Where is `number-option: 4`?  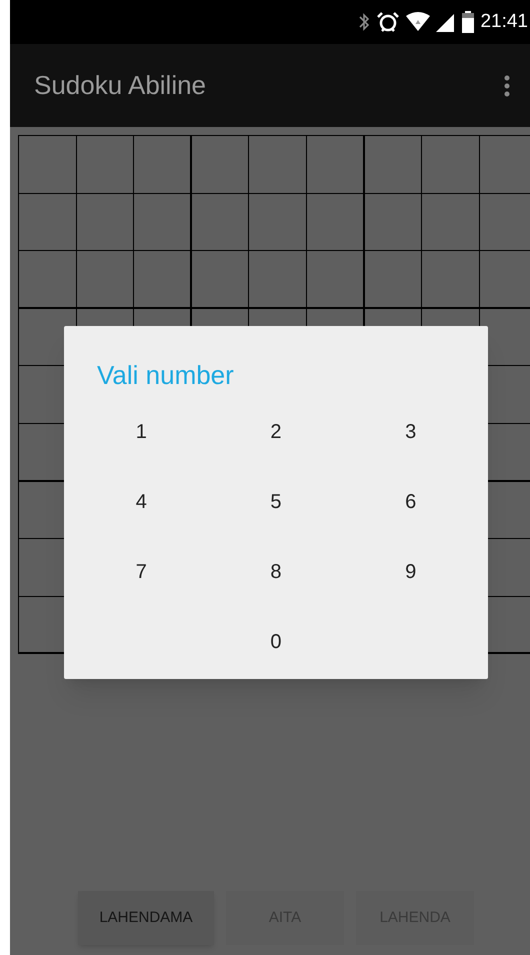 number-option: 4 is located at coordinates (141, 502).